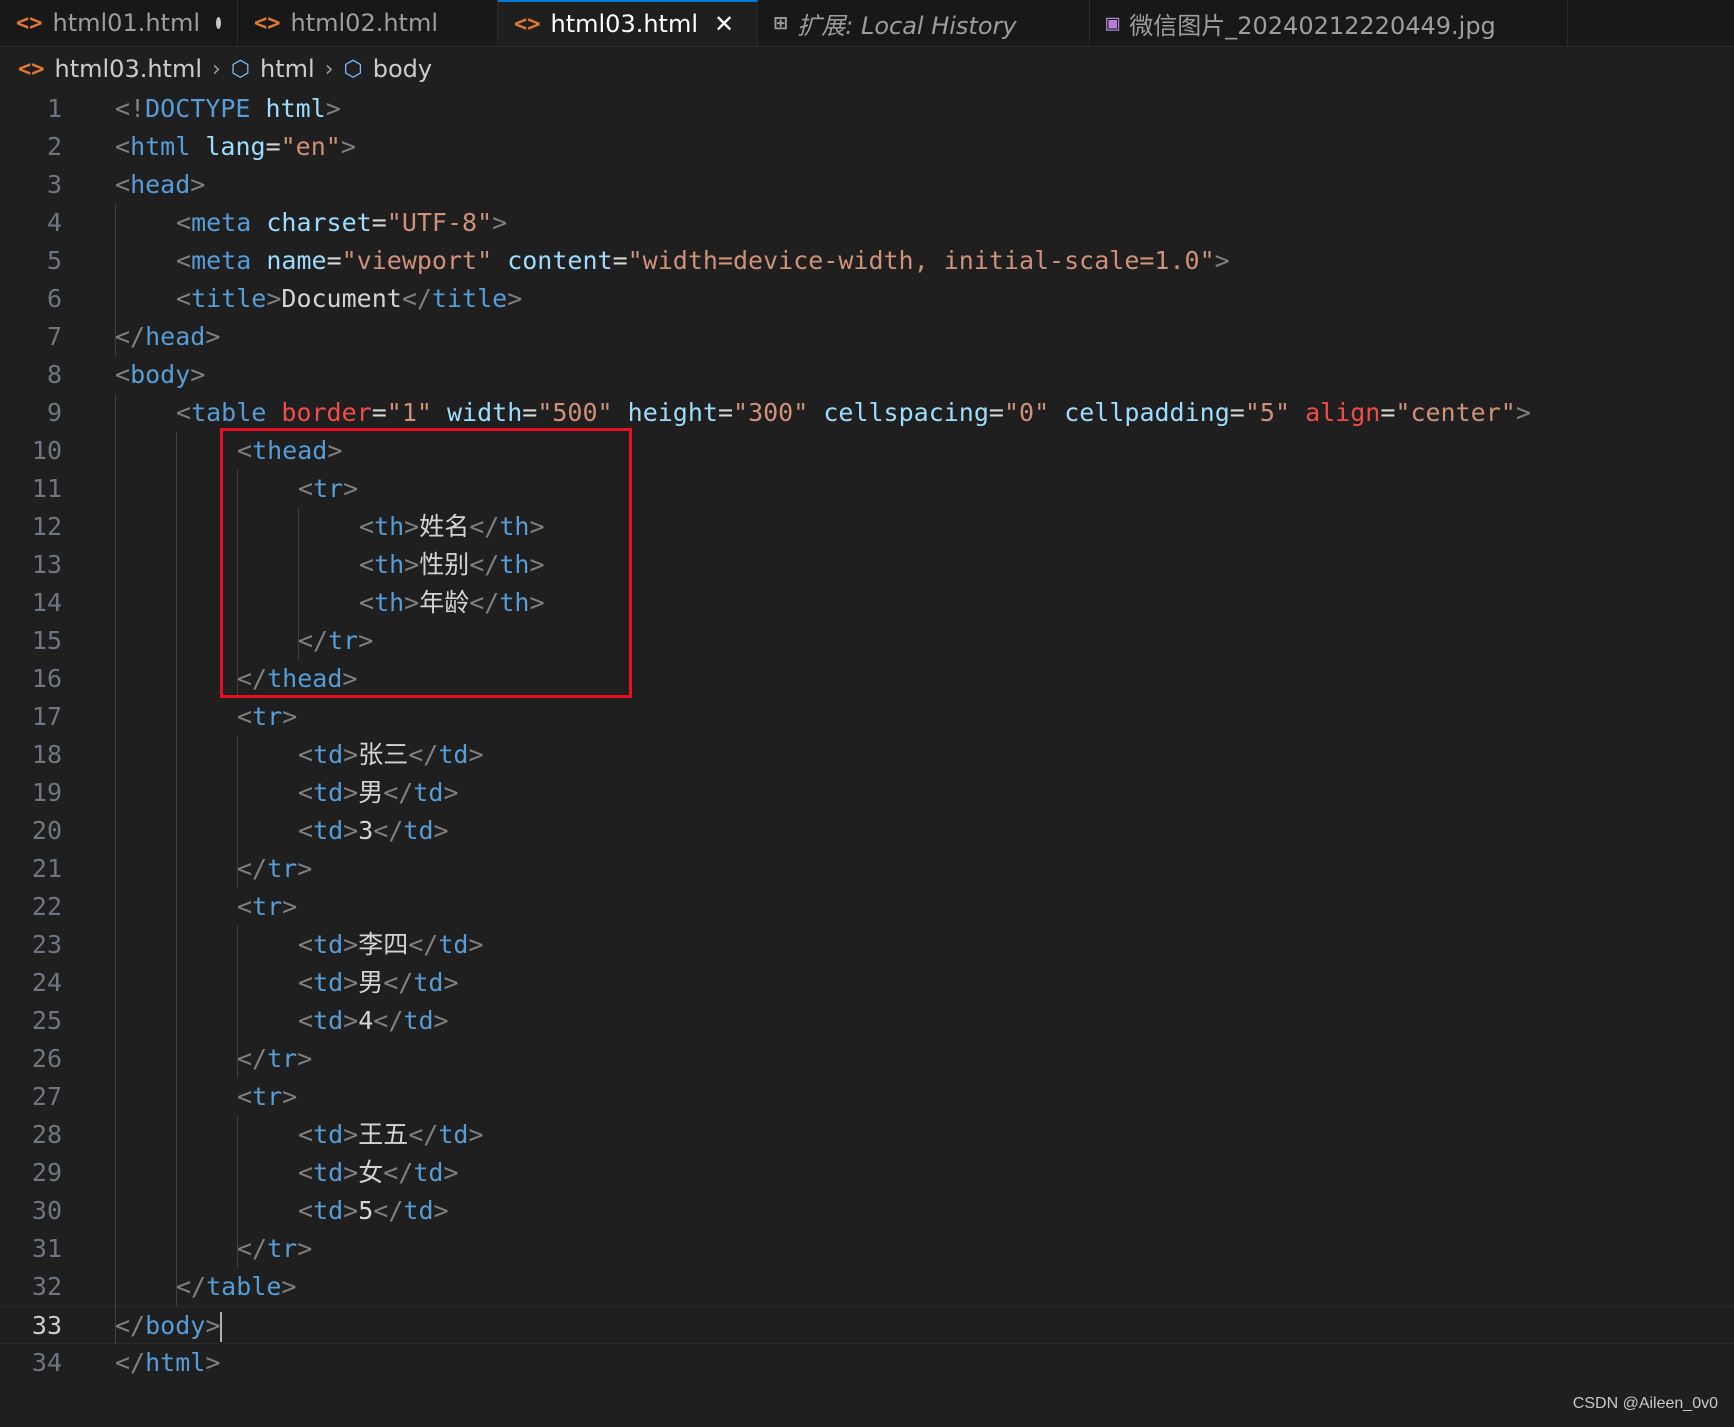  I want to click on line-number: 7, so click(54, 336).